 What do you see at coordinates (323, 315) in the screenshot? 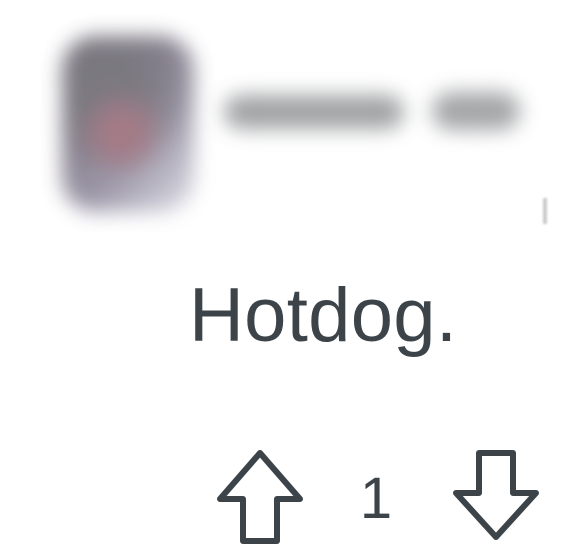
I see `comment-text: Hotdog.` at bounding box center [323, 315].